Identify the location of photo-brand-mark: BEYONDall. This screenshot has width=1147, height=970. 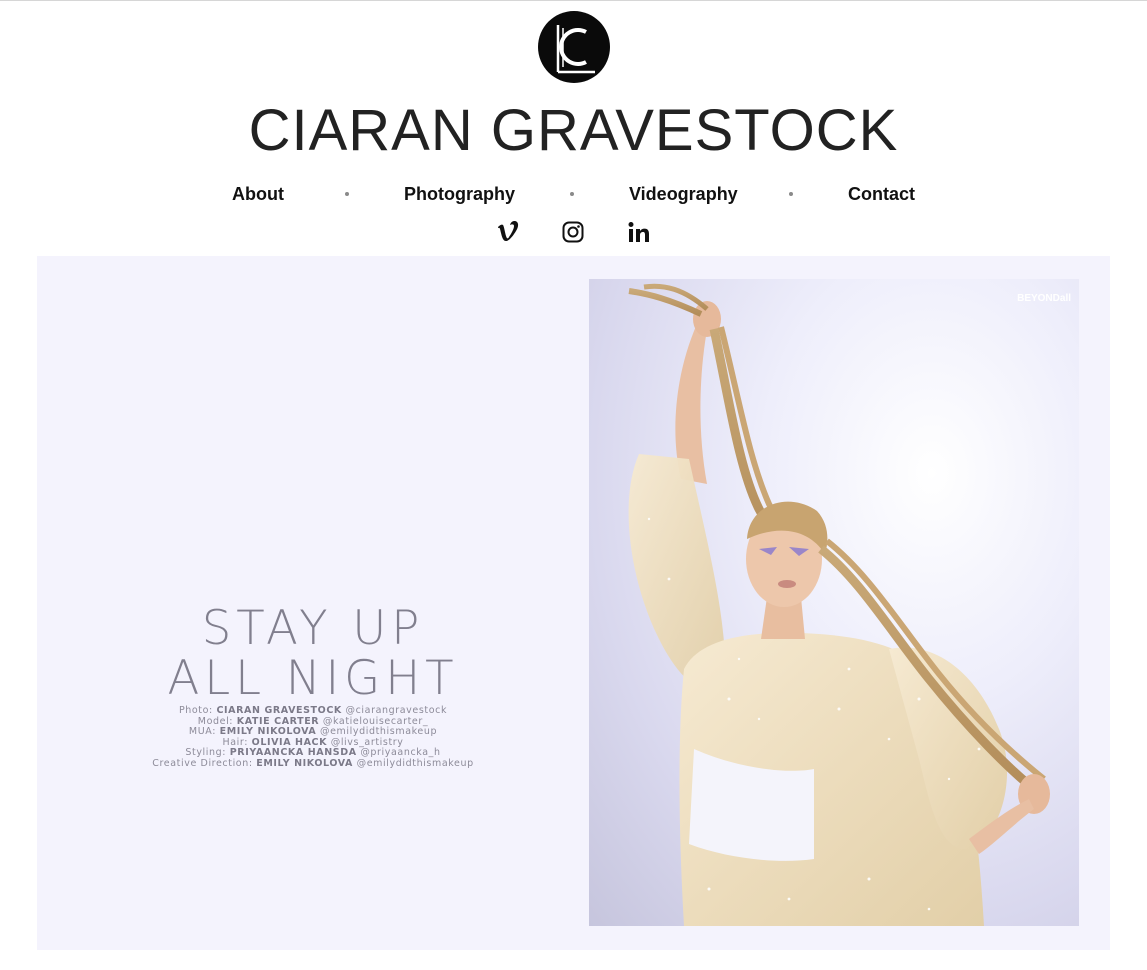
(1044, 298).